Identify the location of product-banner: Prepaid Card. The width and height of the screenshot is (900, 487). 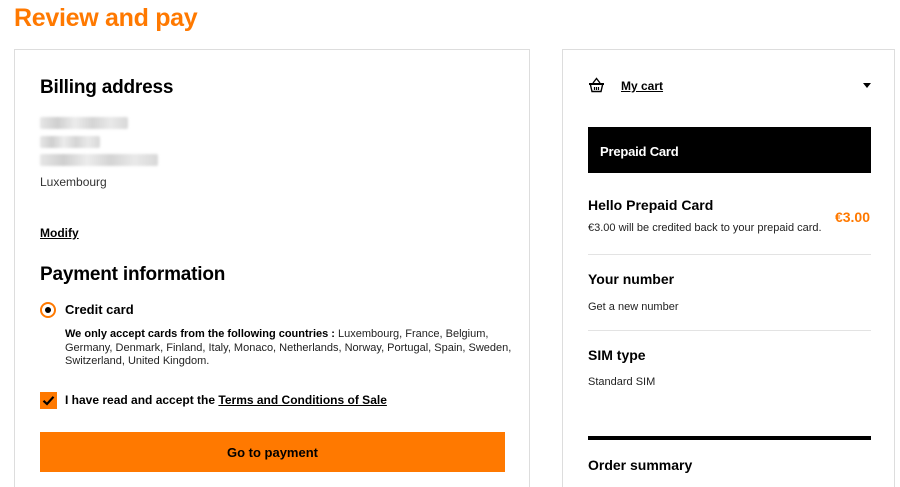
(729, 150).